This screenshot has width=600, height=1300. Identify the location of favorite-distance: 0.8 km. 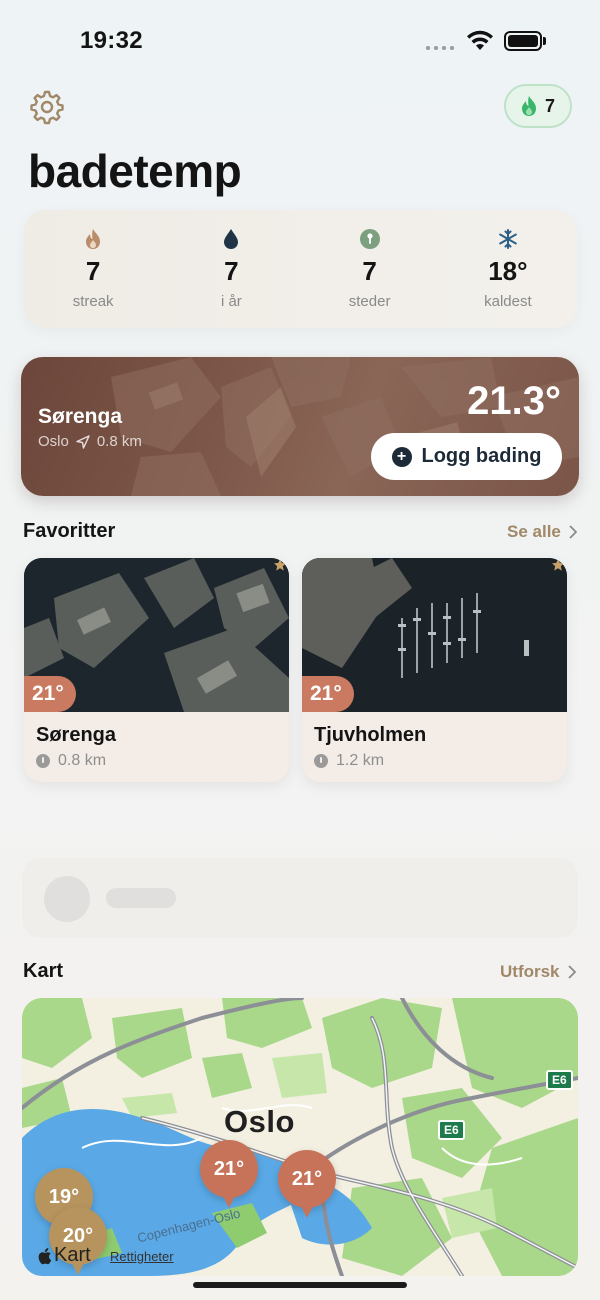
(71, 761).